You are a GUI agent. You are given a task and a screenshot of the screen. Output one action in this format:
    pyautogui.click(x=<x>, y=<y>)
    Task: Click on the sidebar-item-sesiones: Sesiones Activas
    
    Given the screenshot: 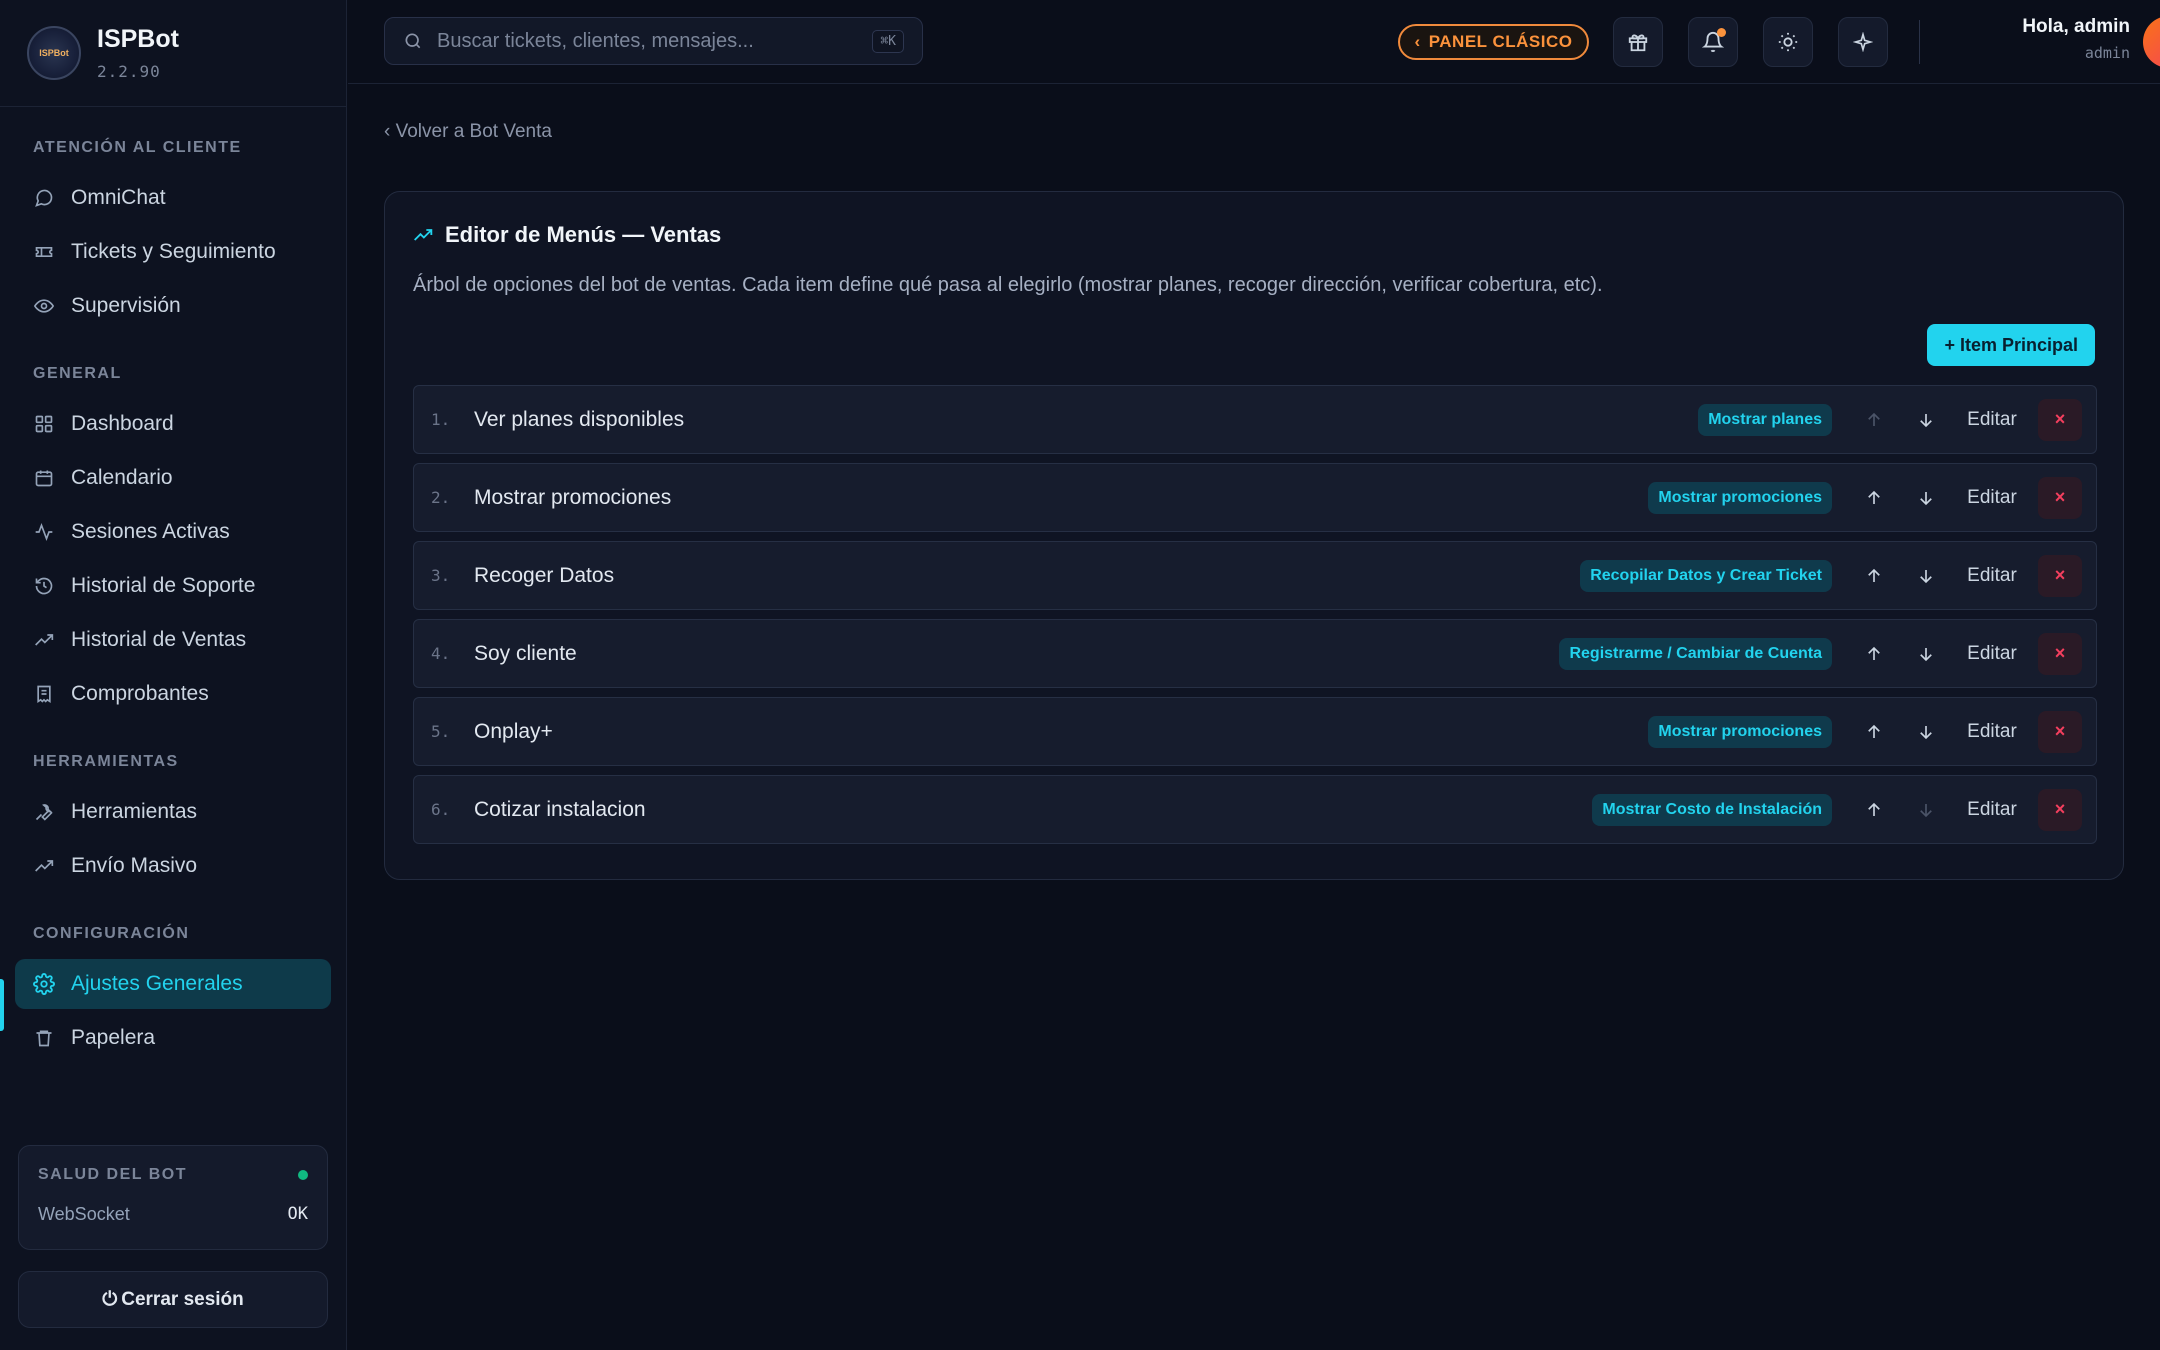 What is the action you would take?
    pyautogui.click(x=173, y=532)
    